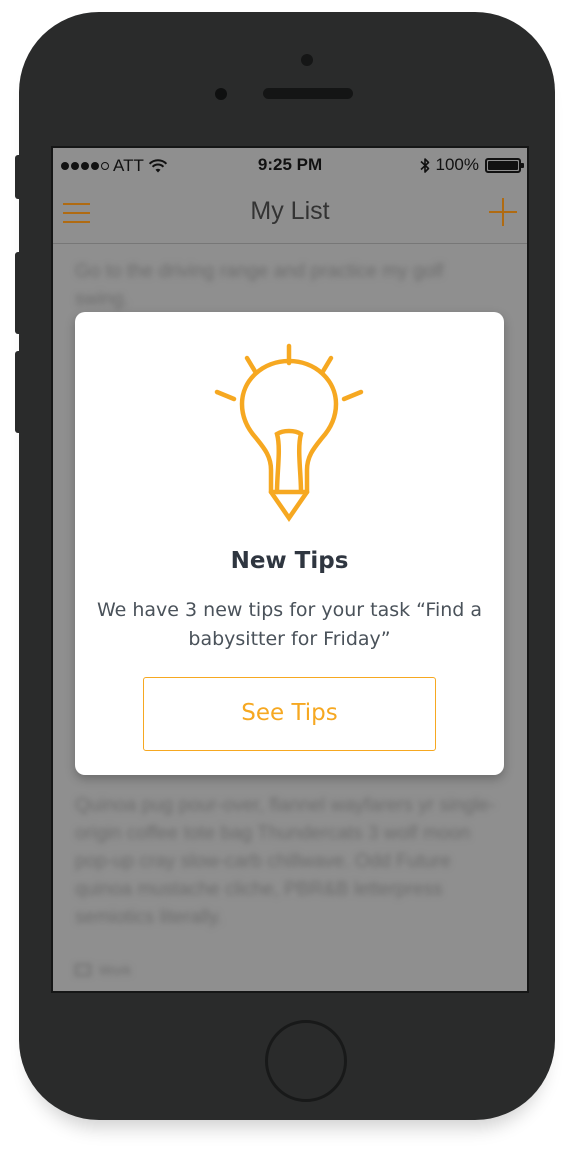  What do you see at coordinates (306, 1061) in the screenshot?
I see `home-button` at bounding box center [306, 1061].